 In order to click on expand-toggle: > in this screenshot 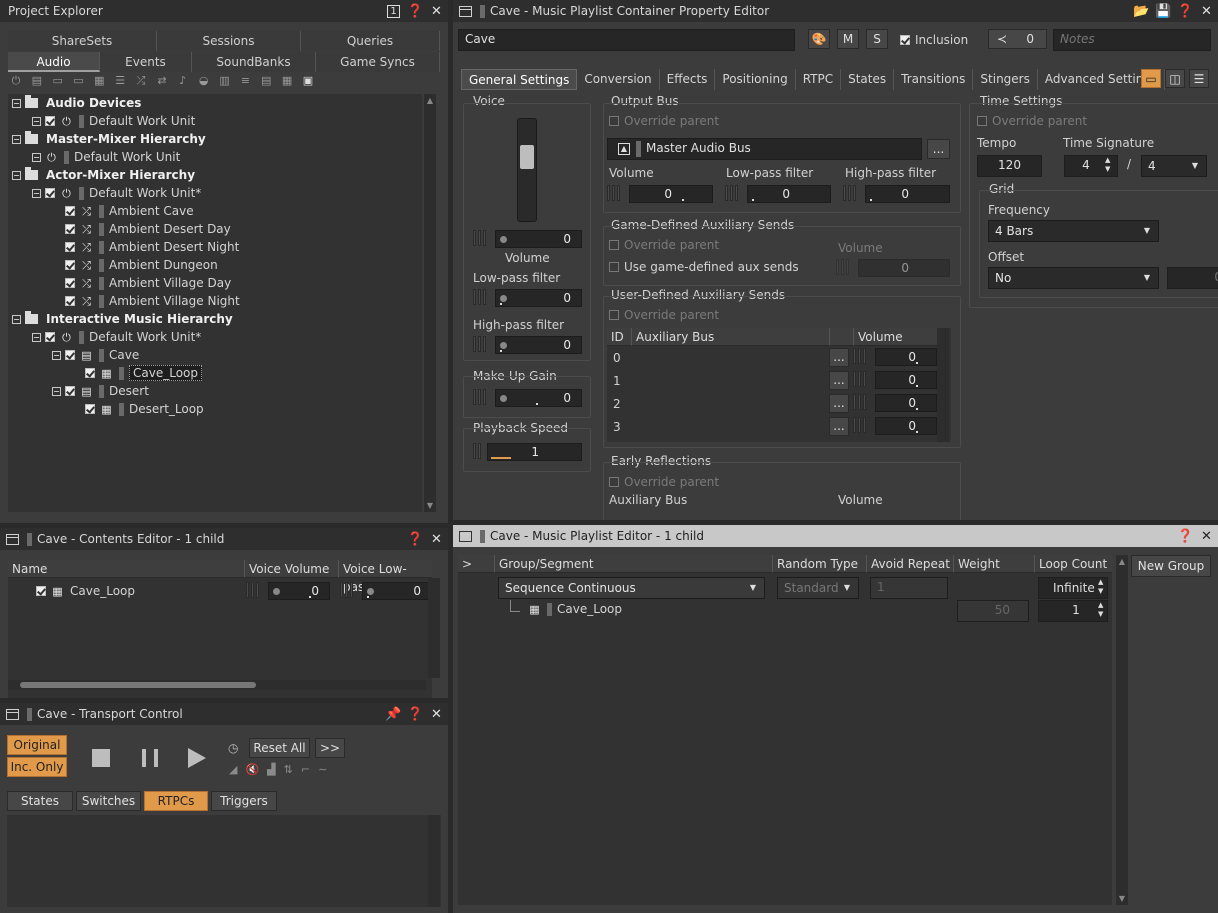, I will do `click(476, 564)`.